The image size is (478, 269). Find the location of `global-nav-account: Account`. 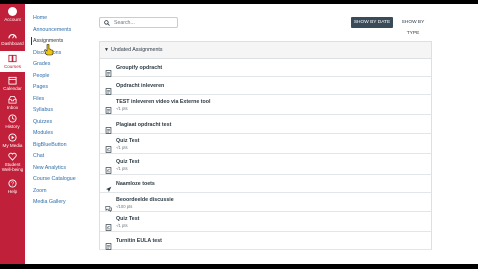

global-nav-account: Account is located at coordinates (12, 14).